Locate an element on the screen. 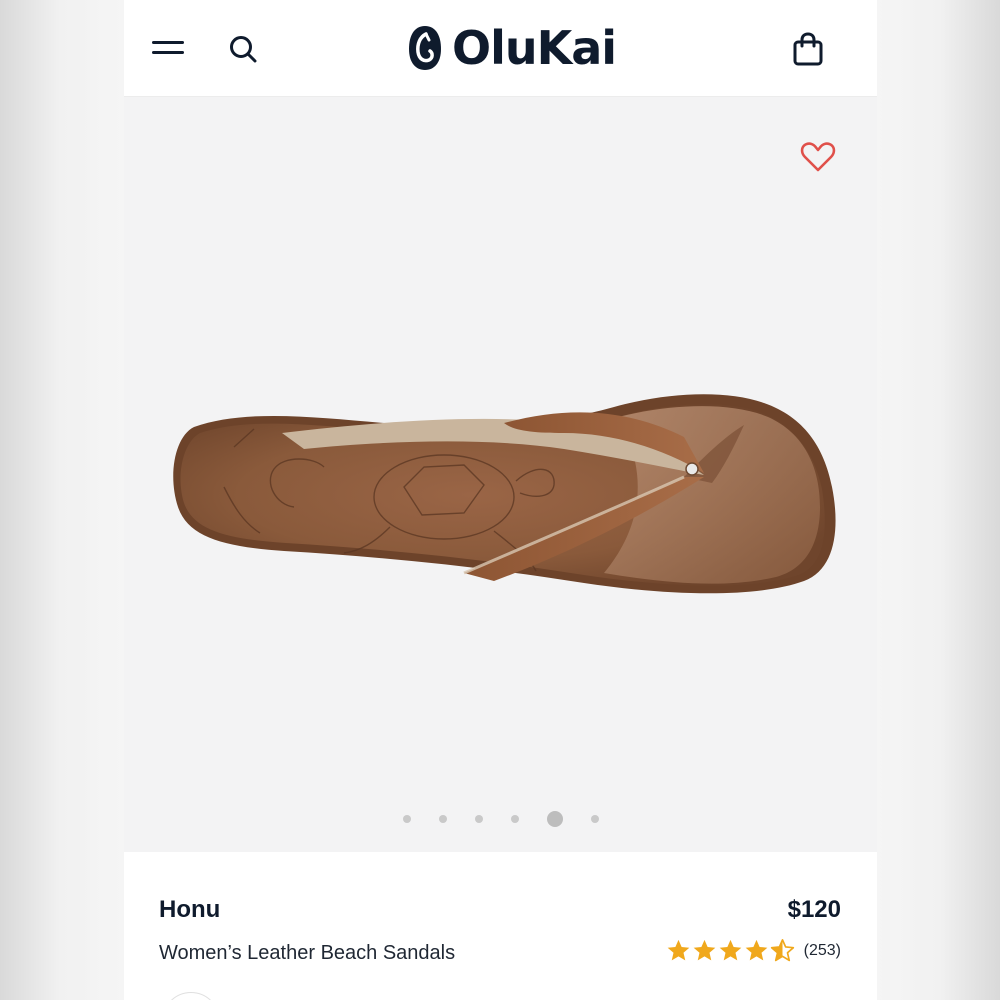 This screenshot has height=1000, width=1000. hamburger-menu-icon-line is located at coordinates (168, 52).